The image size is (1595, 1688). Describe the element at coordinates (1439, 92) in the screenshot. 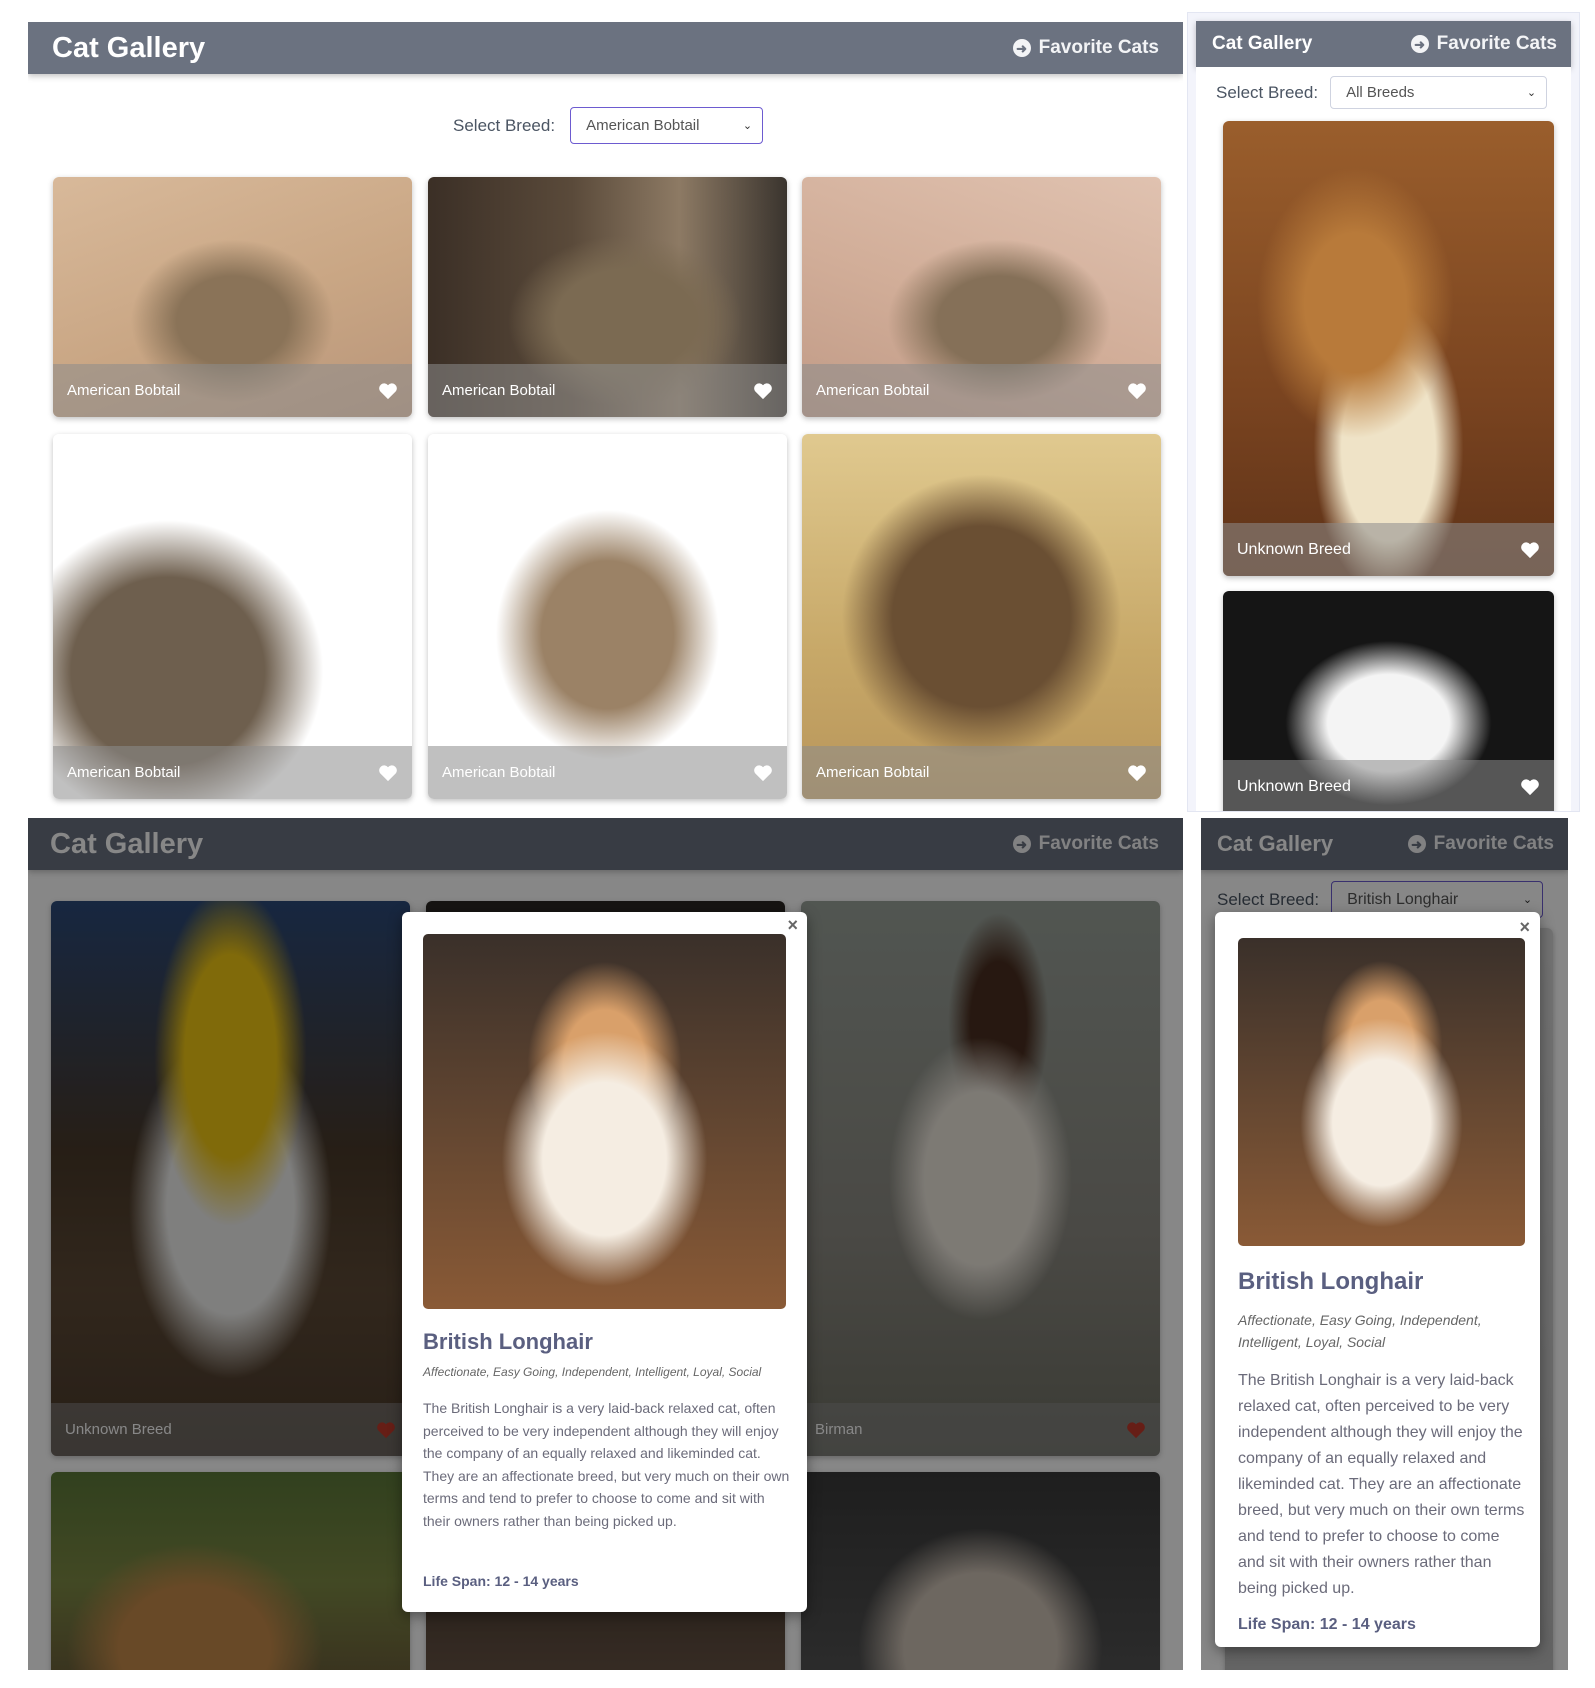

I see `breed-select: All Breeds ⌄` at that location.